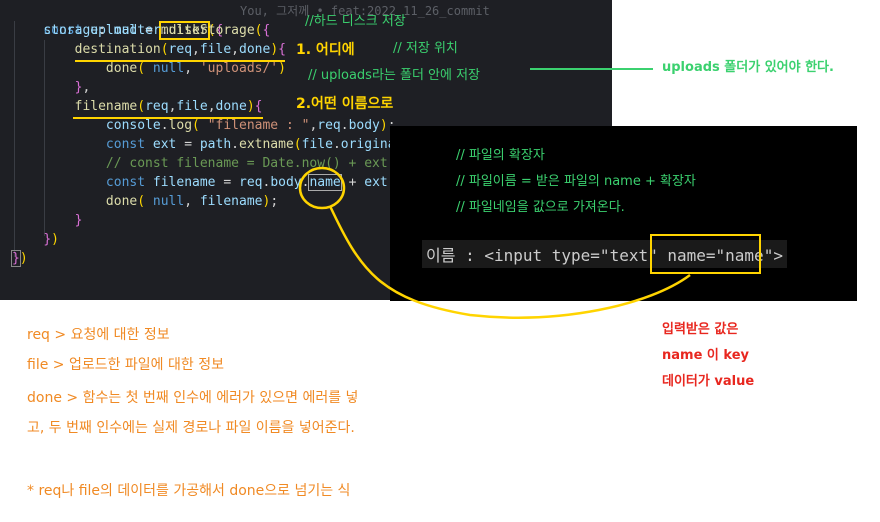  Describe the element at coordinates (98, 335) in the screenshot. I see `note-req: req > 요청에 대한 정보` at that location.